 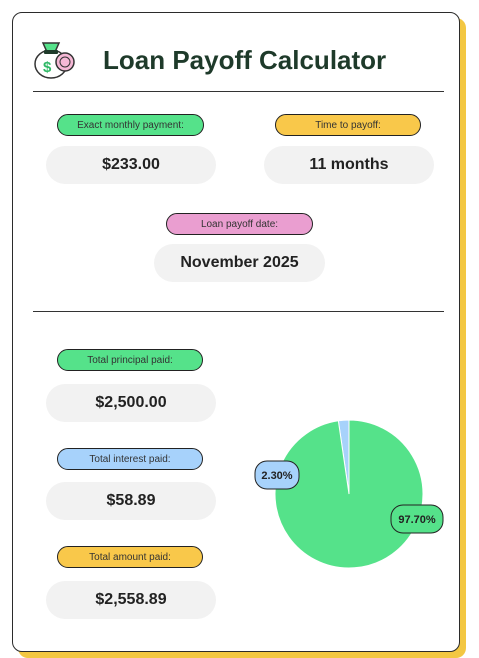 What do you see at coordinates (131, 501) in the screenshot?
I see `interest-paid-value: $58.89` at bounding box center [131, 501].